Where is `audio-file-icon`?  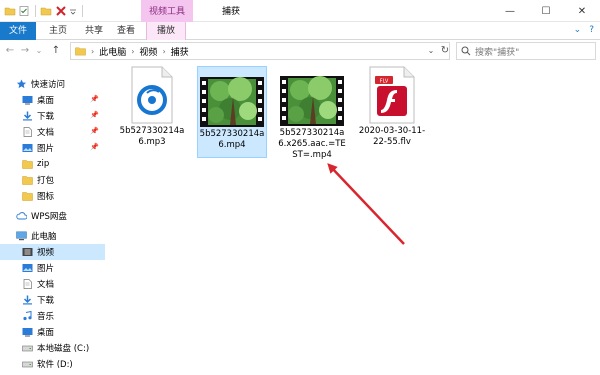 audio-file-icon is located at coordinates (152, 95).